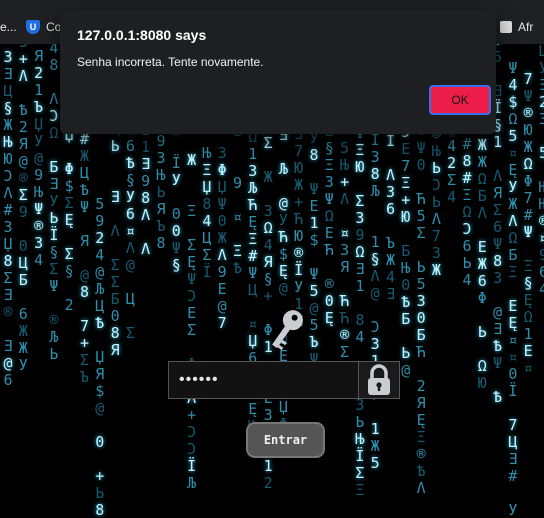 This screenshot has width=544, height=518. Describe the element at coordinates (263, 380) in the screenshot. I see `password-input: ••••••` at that location.